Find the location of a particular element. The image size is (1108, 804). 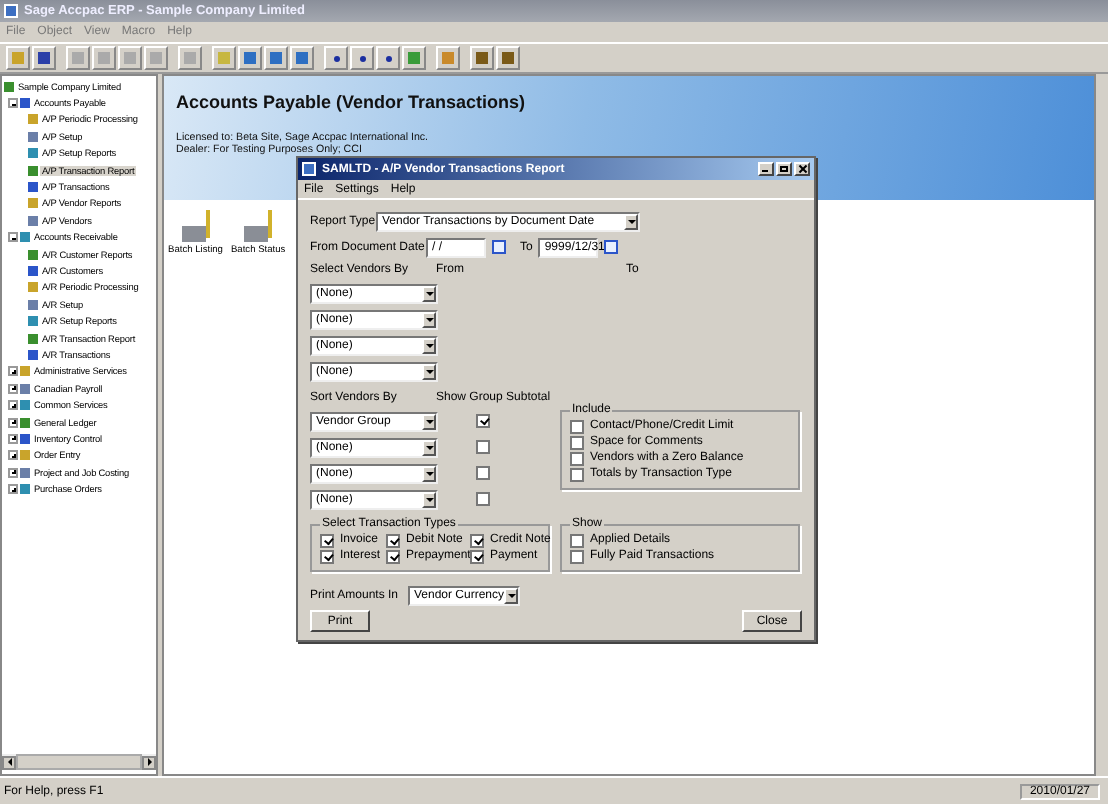

maximize-icon is located at coordinates (784, 169).